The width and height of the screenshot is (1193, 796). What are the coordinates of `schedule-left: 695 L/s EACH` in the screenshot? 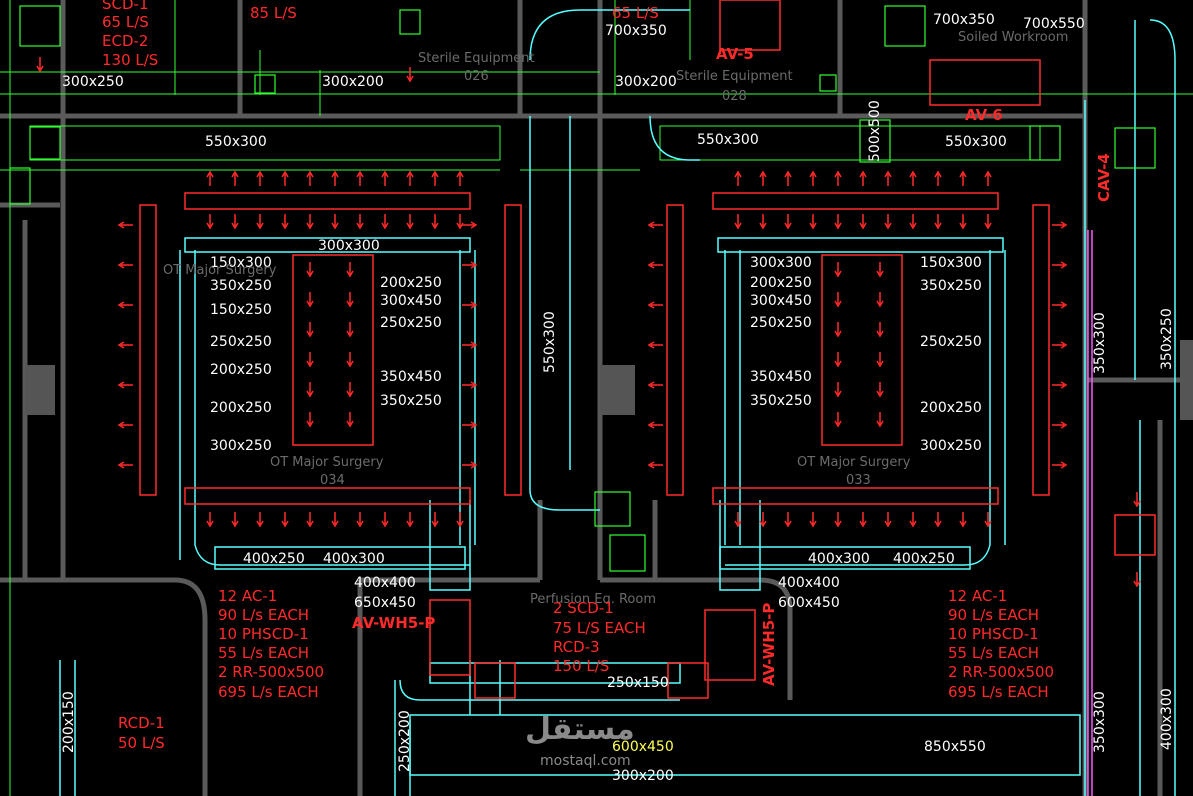 It's located at (268, 692).